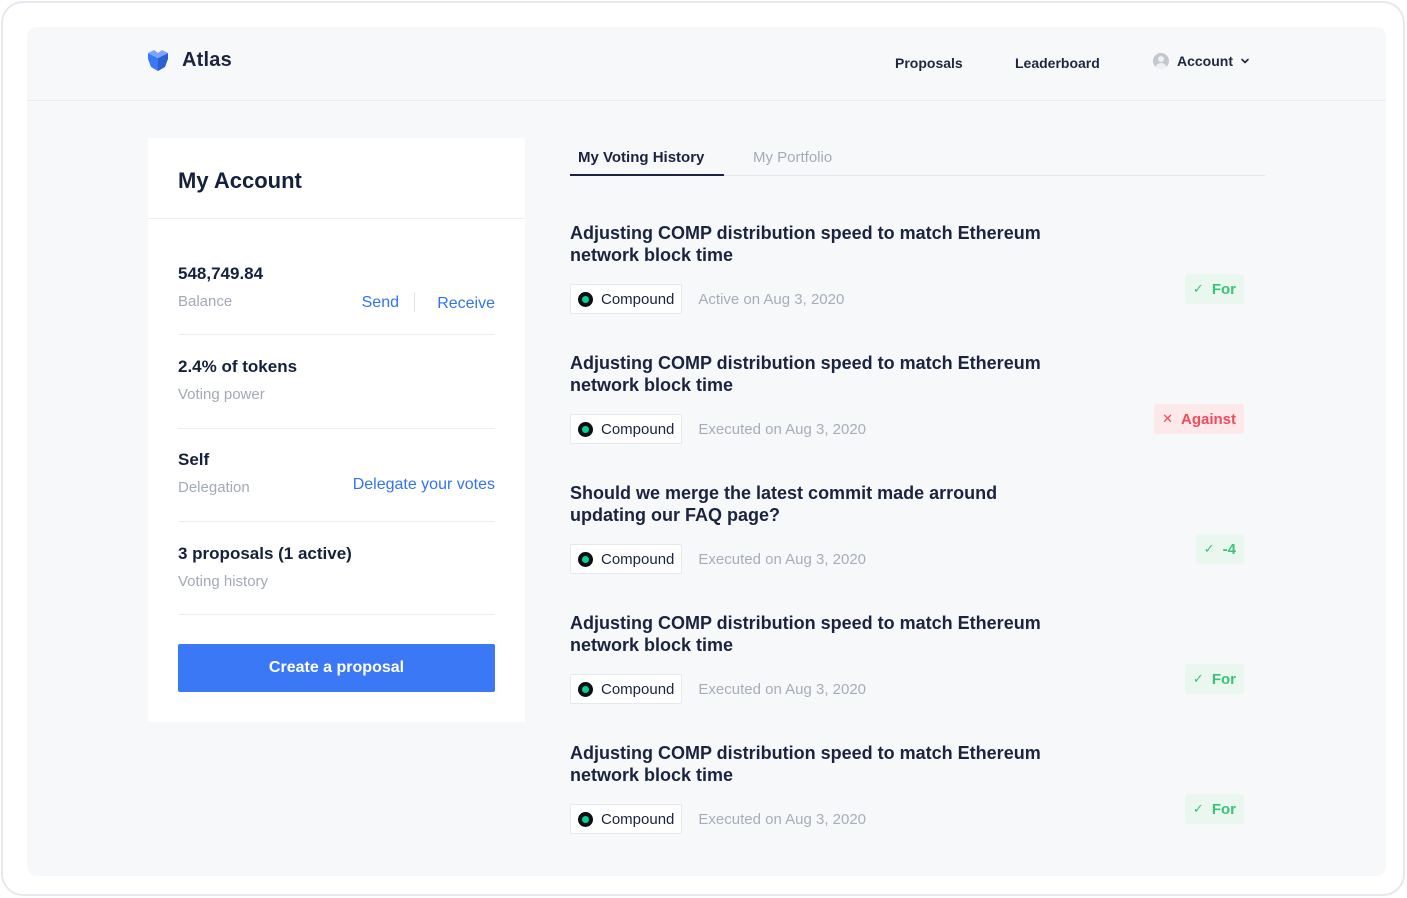  What do you see at coordinates (647, 175) in the screenshot?
I see `active-tab-indicator` at bounding box center [647, 175].